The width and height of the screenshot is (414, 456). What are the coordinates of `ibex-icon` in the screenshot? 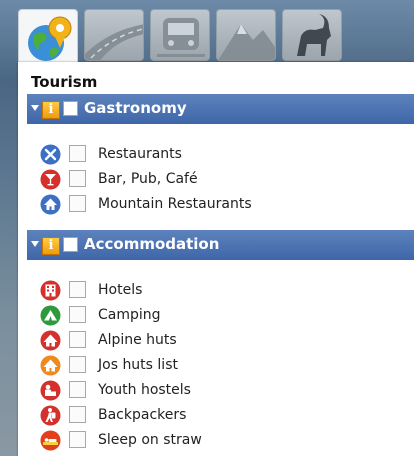 It's located at (314, 35).